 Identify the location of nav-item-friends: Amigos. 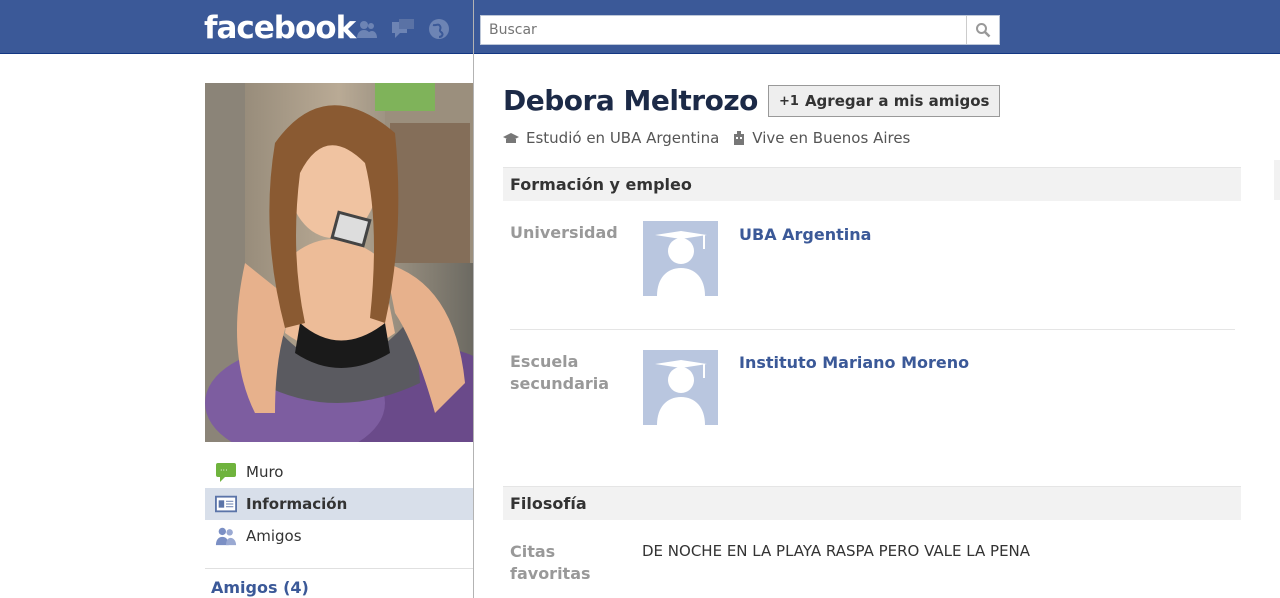
(339, 536).